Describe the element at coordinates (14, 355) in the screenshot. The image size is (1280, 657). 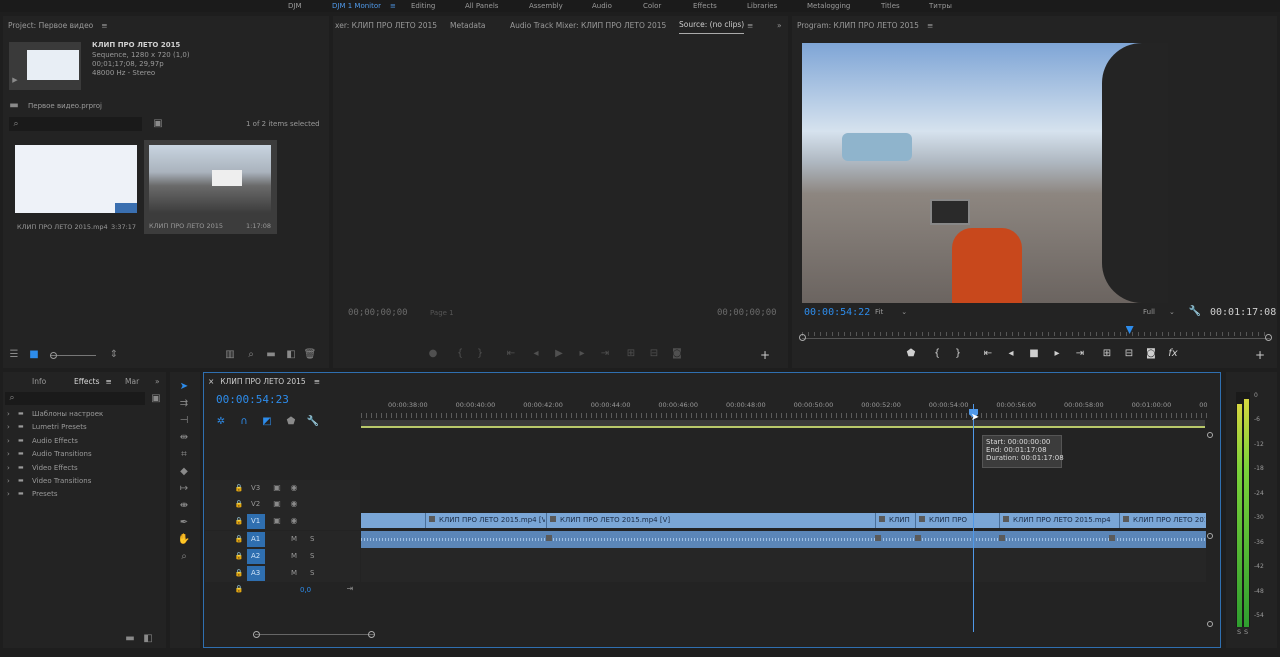
I see `list-view-icon: ☰` at that location.